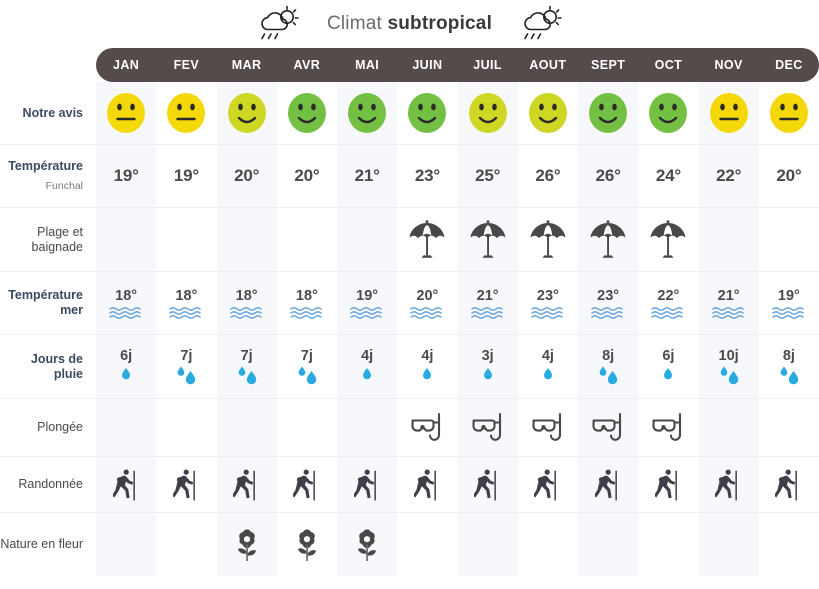 This screenshot has width=819, height=589. What do you see at coordinates (728, 65) in the screenshot?
I see `month-header-nov: NOV` at bounding box center [728, 65].